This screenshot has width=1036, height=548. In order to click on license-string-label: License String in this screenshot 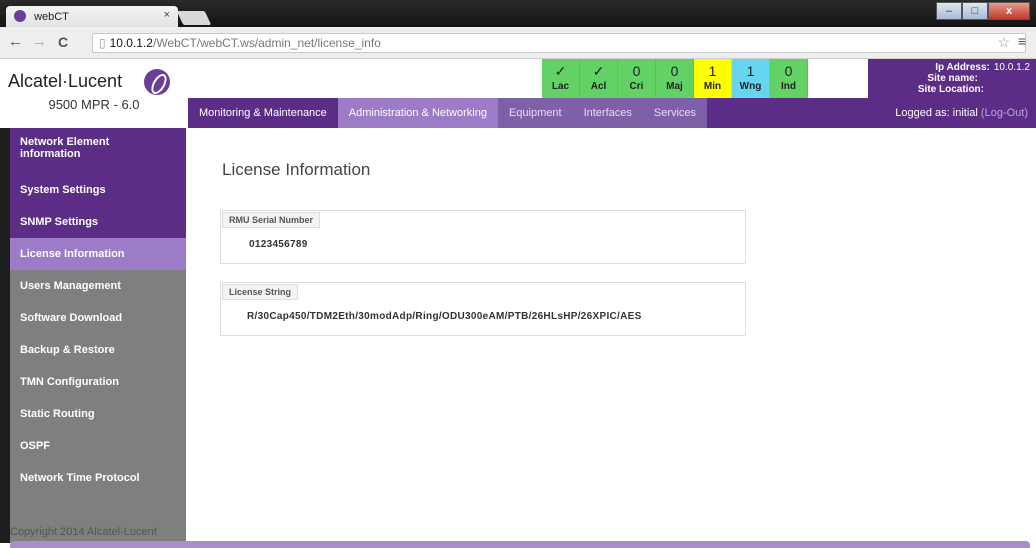, I will do `click(260, 292)`.